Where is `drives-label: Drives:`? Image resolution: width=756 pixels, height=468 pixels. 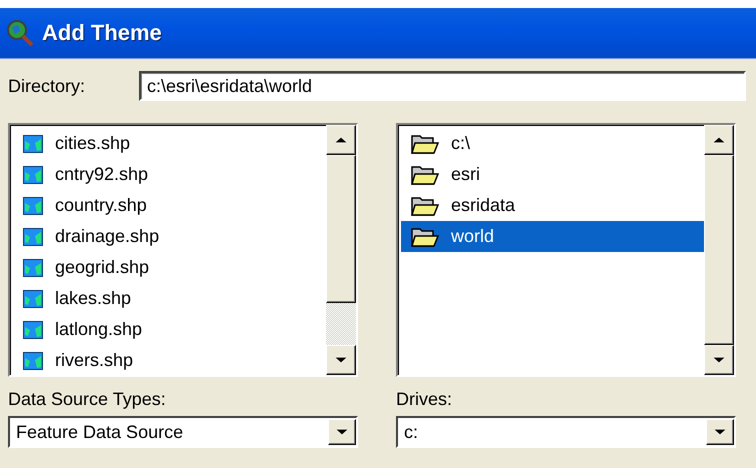
drives-label: Drives: is located at coordinates (425, 399).